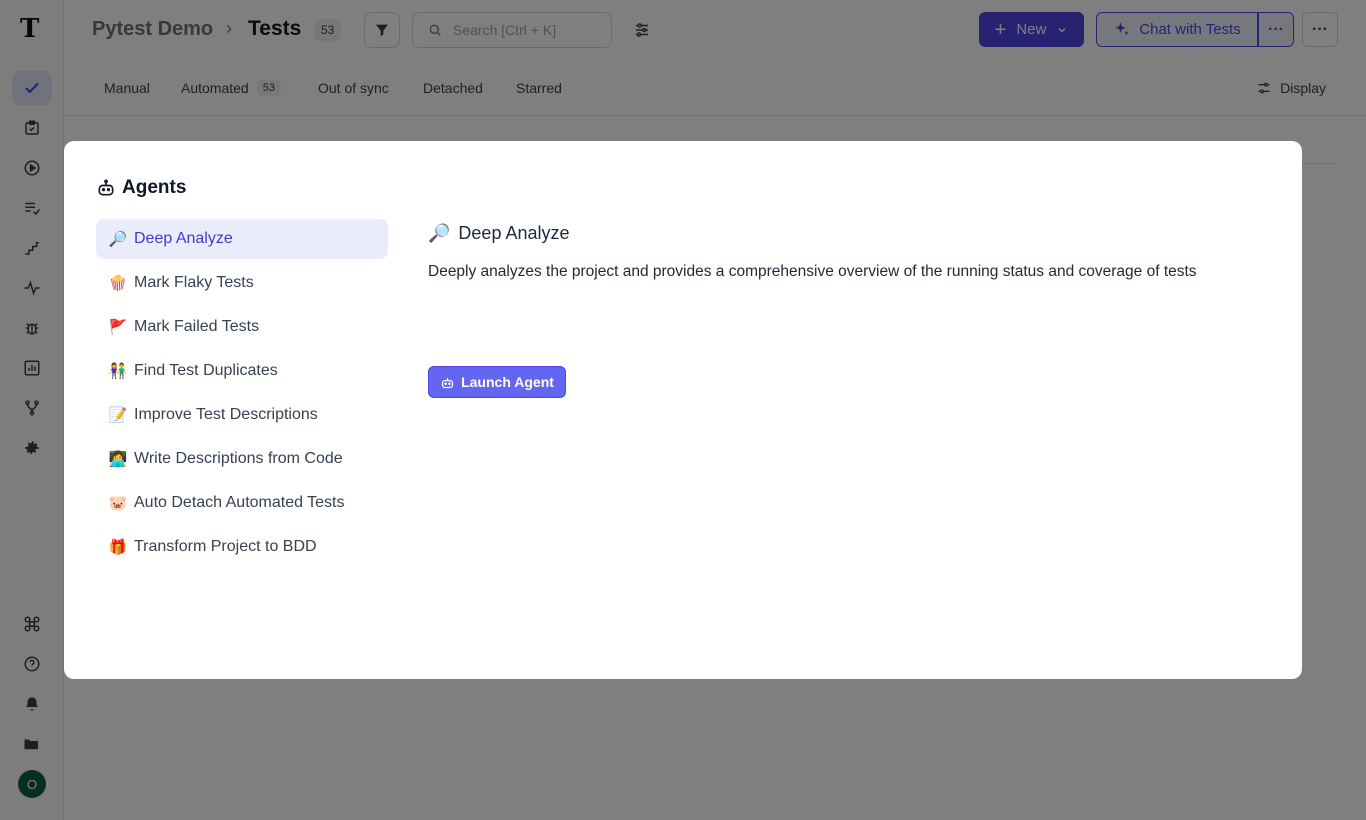 The image size is (1366, 820). What do you see at coordinates (154, 187) in the screenshot?
I see `modal-title-text: Agents` at bounding box center [154, 187].